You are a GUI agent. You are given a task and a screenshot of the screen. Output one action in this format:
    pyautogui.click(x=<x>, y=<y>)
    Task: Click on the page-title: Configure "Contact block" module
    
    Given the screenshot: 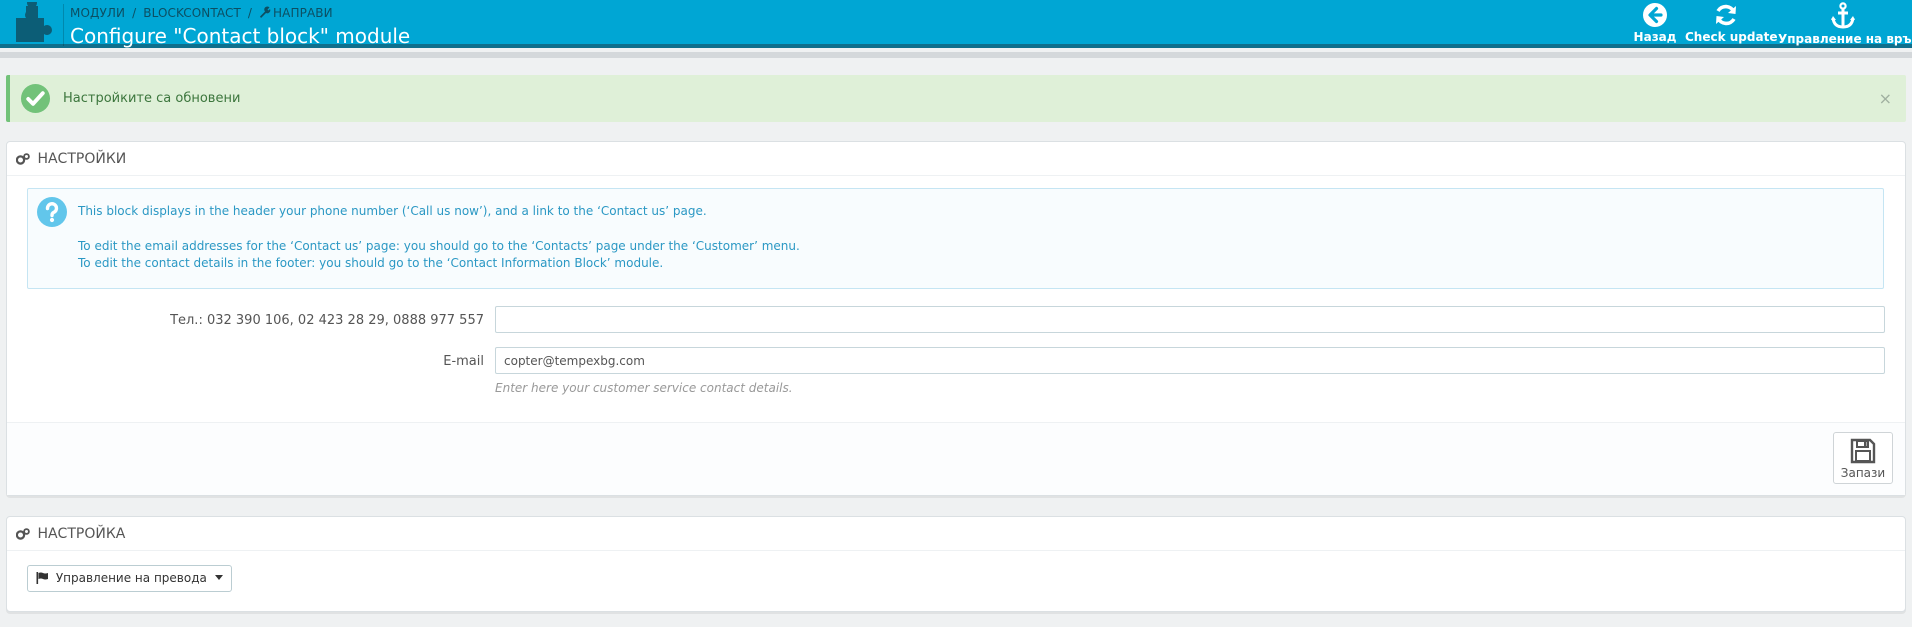 What is the action you would take?
    pyautogui.click(x=240, y=36)
    